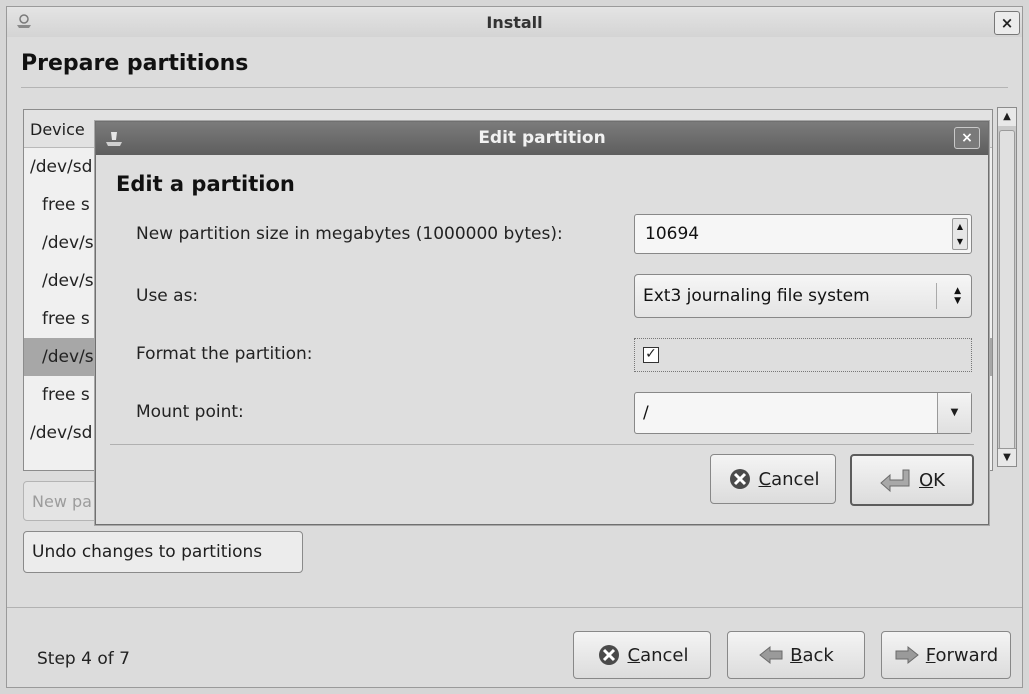  I want to click on dialog-title-bar: Edit partition ×, so click(542, 138).